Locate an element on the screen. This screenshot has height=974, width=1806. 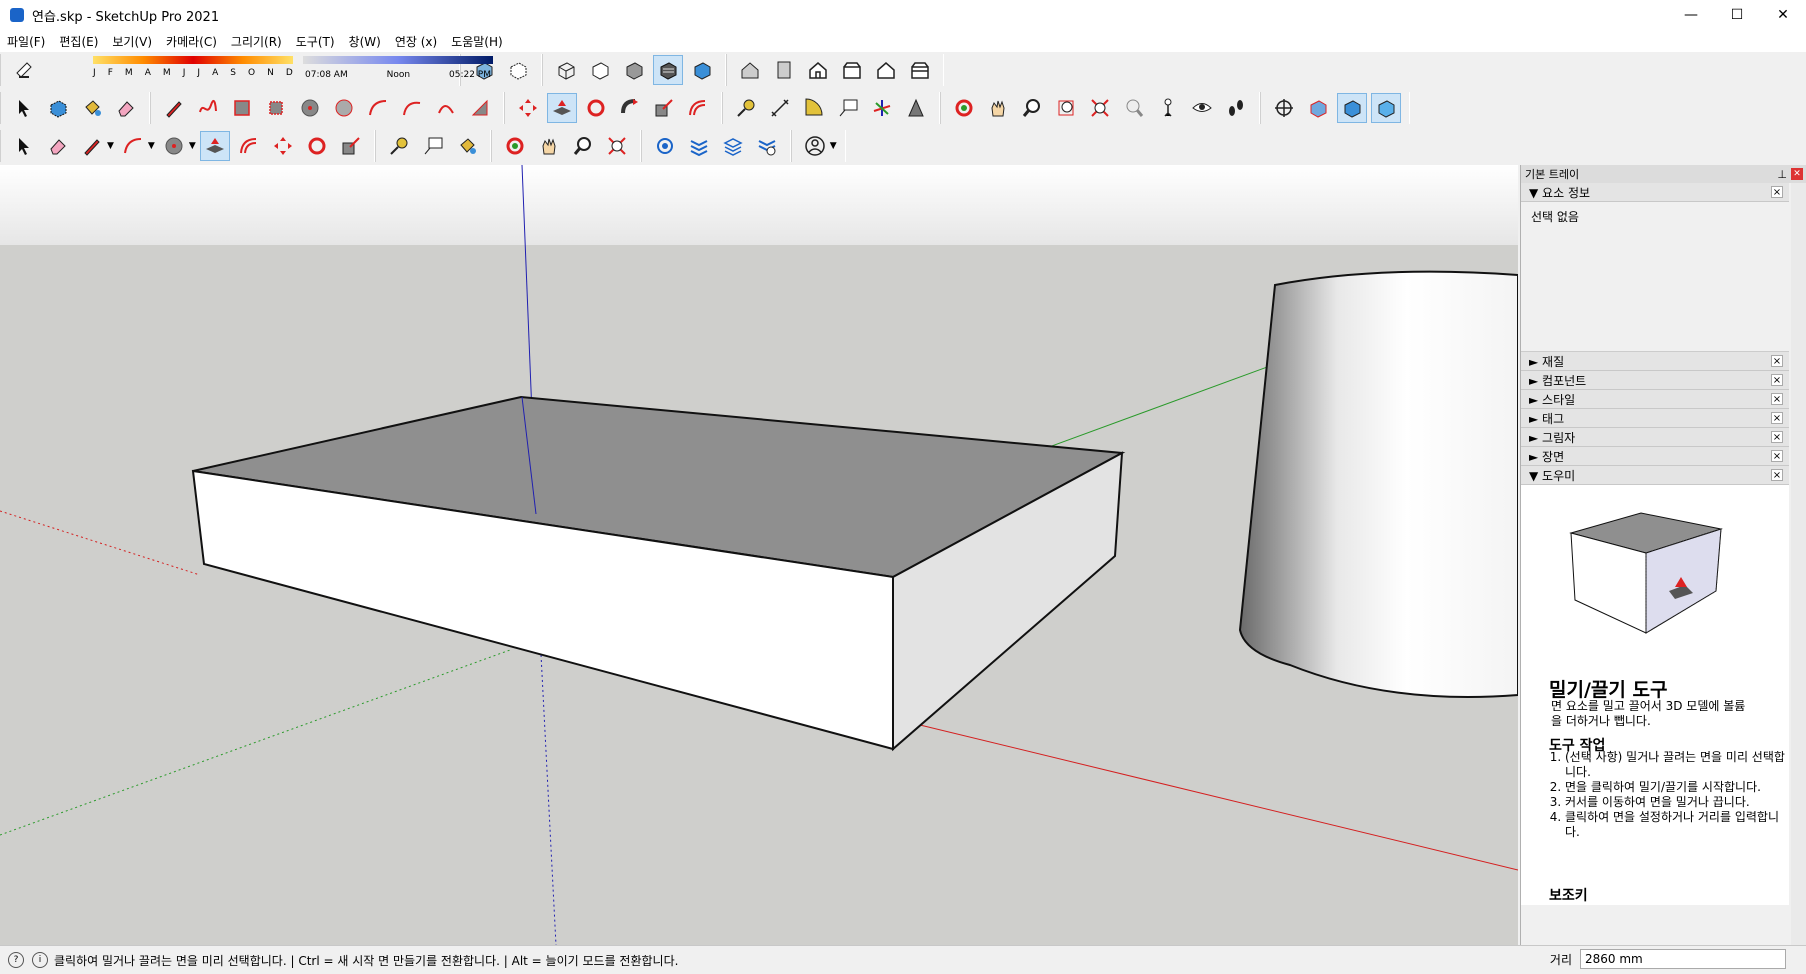
display-section-fill-button is located at coordinates (1386, 108).